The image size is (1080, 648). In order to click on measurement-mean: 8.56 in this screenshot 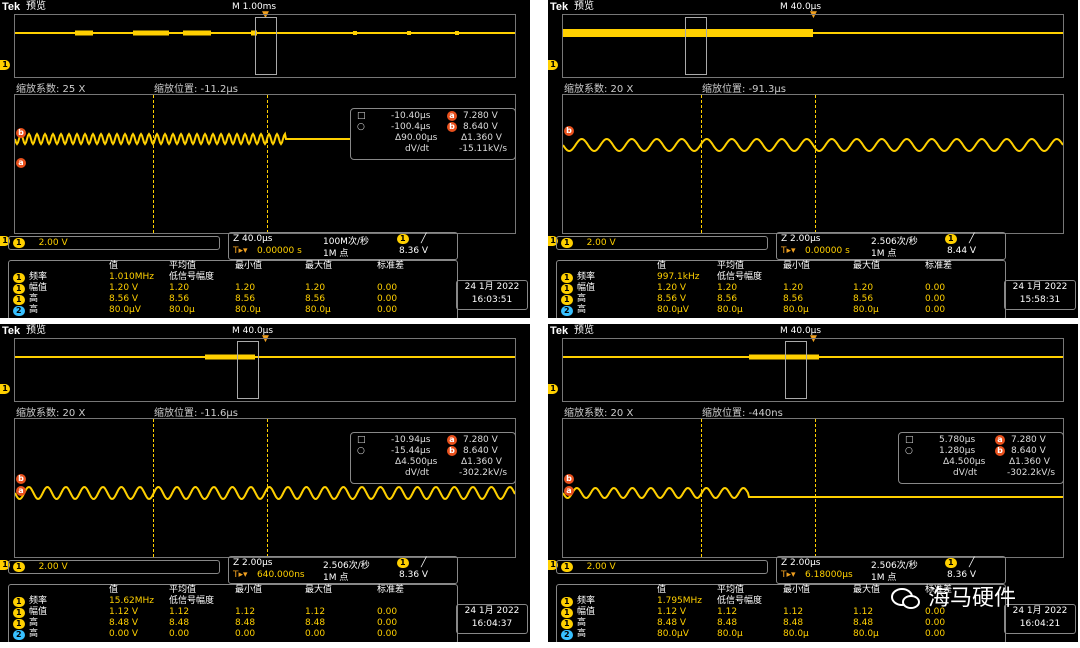, I will do `click(179, 299)`.